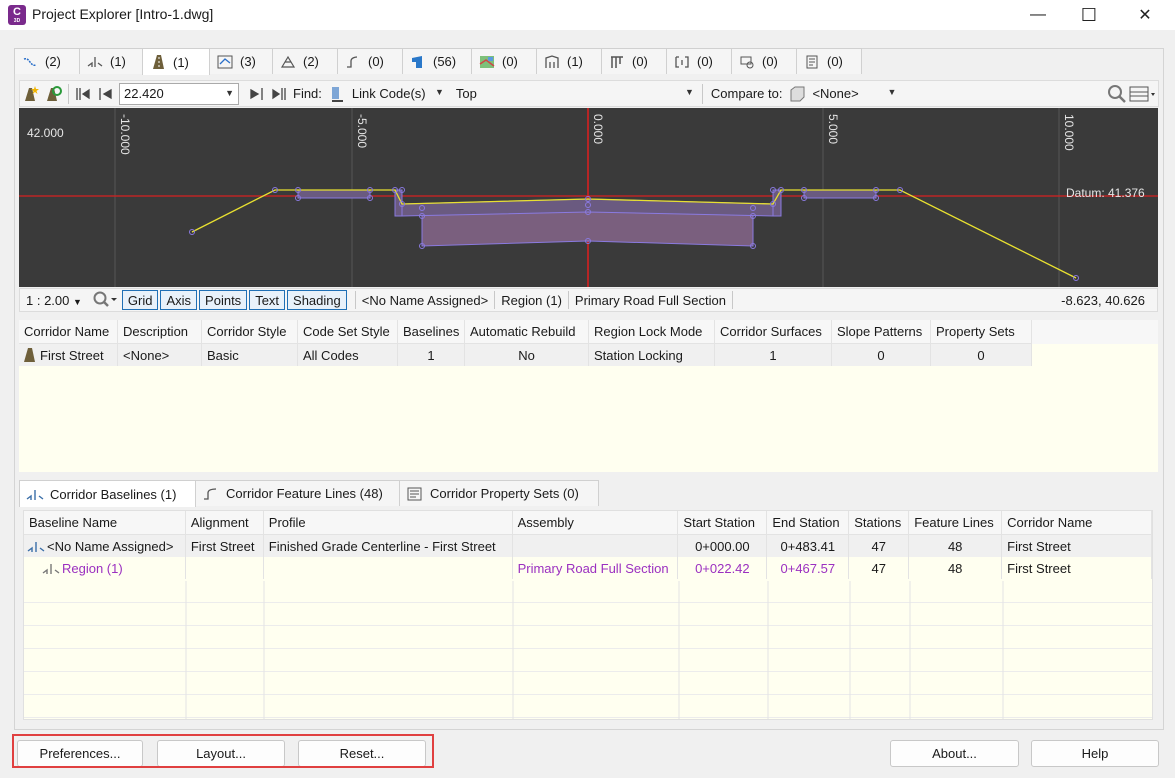 The image size is (1175, 778). What do you see at coordinates (317, 300) in the screenshot?
I see `shading-toggle: Shading` at bounding box center [317, 300].